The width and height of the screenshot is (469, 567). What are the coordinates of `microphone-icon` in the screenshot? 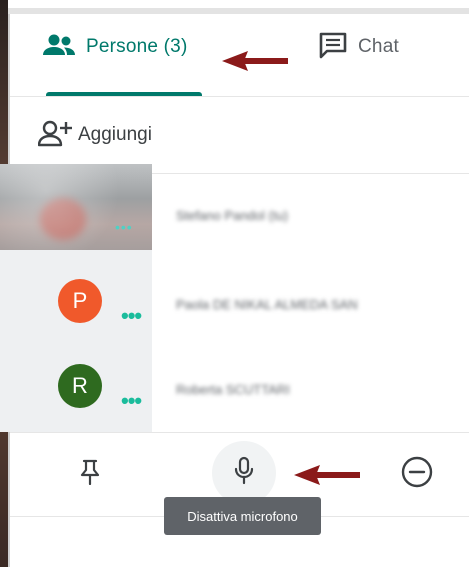 It's located at (244, 473).